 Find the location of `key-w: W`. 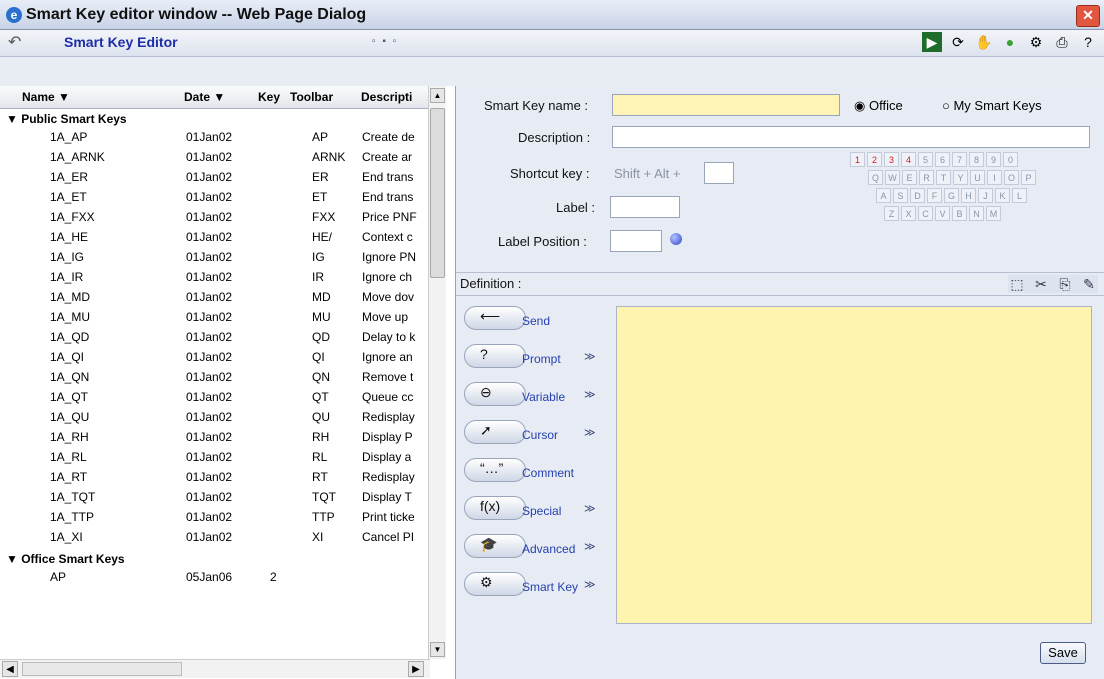

key-w: W is located at coordinates (892, 177).